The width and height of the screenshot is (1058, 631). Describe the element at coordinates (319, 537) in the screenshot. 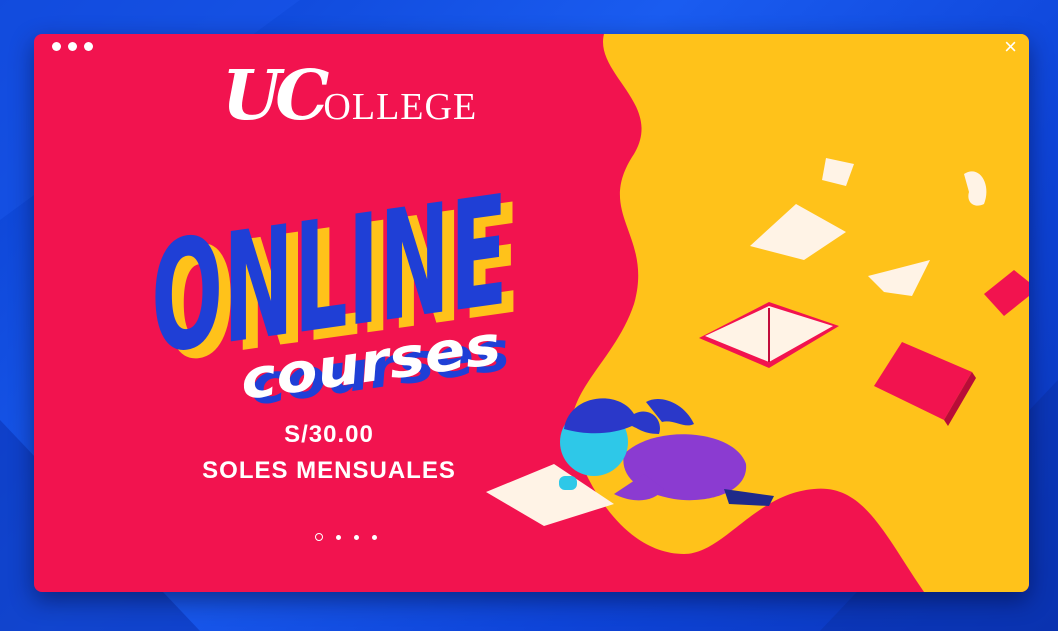

I see `carousel-dot-active` at that location.